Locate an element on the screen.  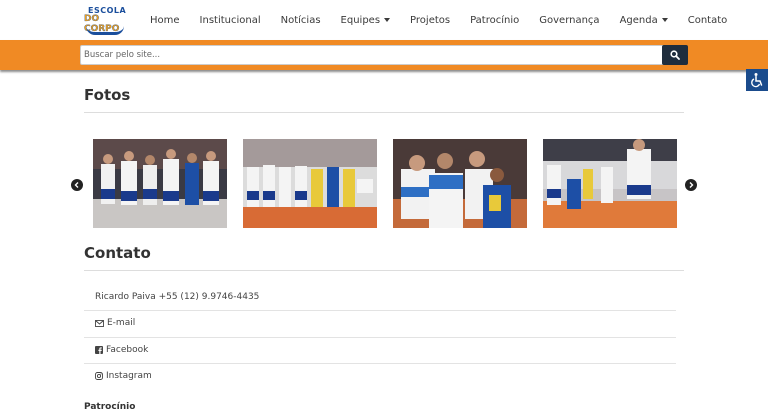
nav-governanca: Governança is located at coordinates (569, 20).